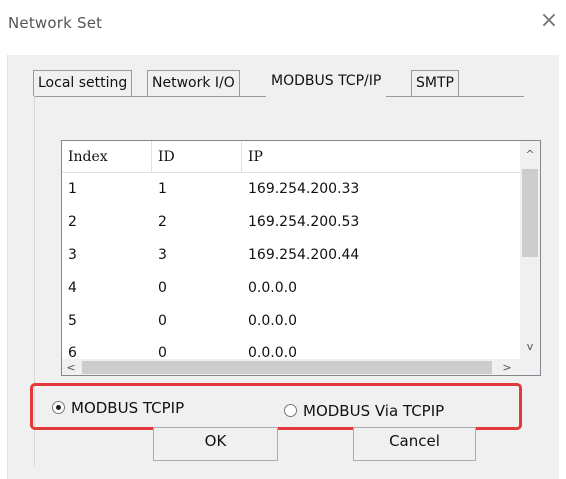  I want to click on close-icon: ×, so click(549, 21).